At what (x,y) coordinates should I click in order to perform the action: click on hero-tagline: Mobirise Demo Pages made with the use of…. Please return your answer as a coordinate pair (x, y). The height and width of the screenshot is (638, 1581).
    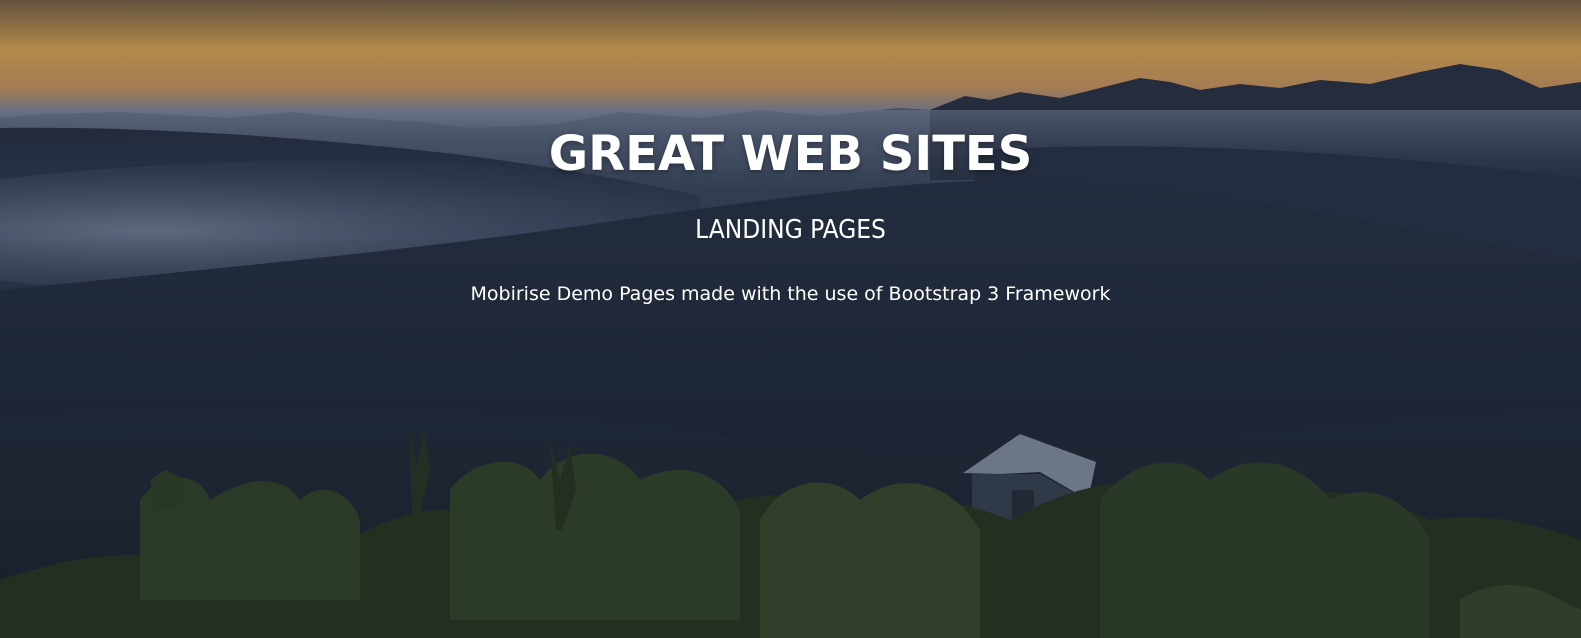
    Looking at the image, I should click on (790, 294).